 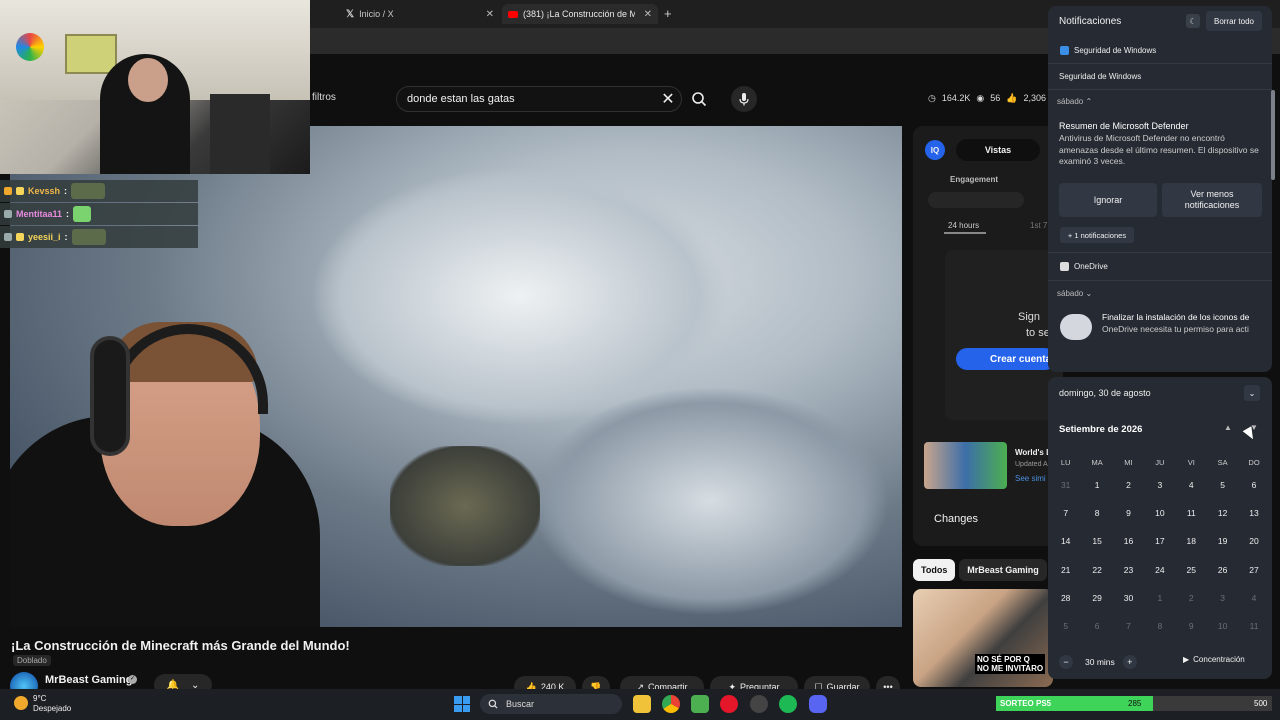 What do you see at coordinates (1030, 478) in the screenshot?
I see `see-similar-link: See simi` at bounding box center [1030, 478].